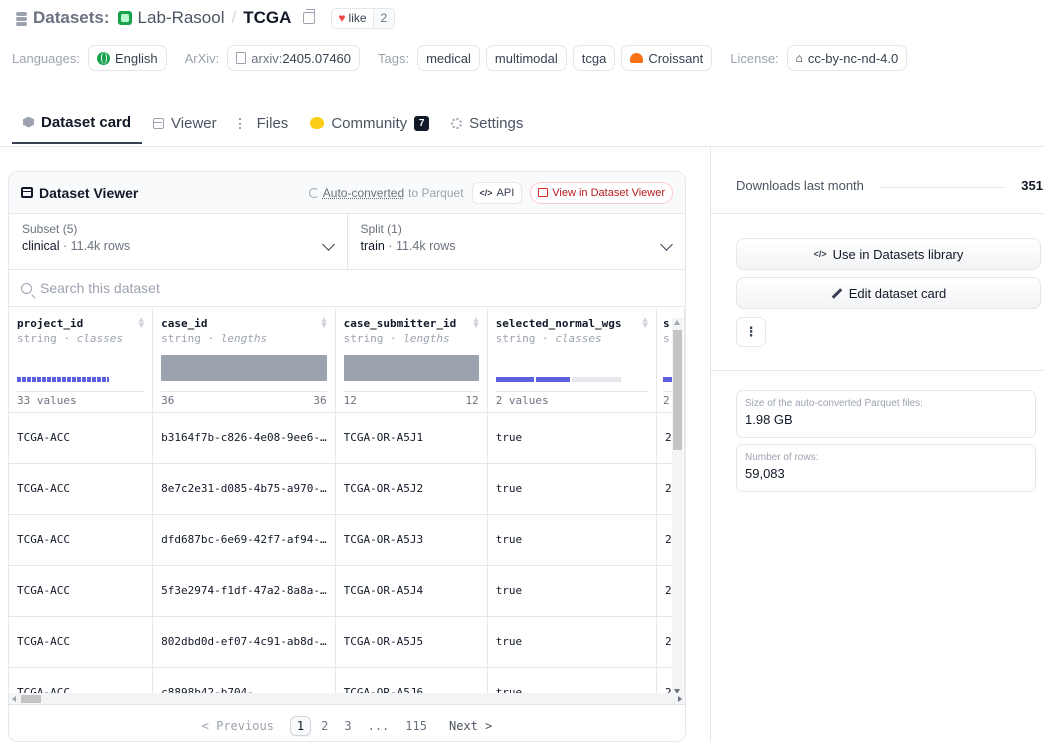 The height and width of the screenshot is (742, 1044). What do you see at coordinates (416, 726) in the screenshot?
I see `page-button-115: 115` at bounding box center [416, 726].